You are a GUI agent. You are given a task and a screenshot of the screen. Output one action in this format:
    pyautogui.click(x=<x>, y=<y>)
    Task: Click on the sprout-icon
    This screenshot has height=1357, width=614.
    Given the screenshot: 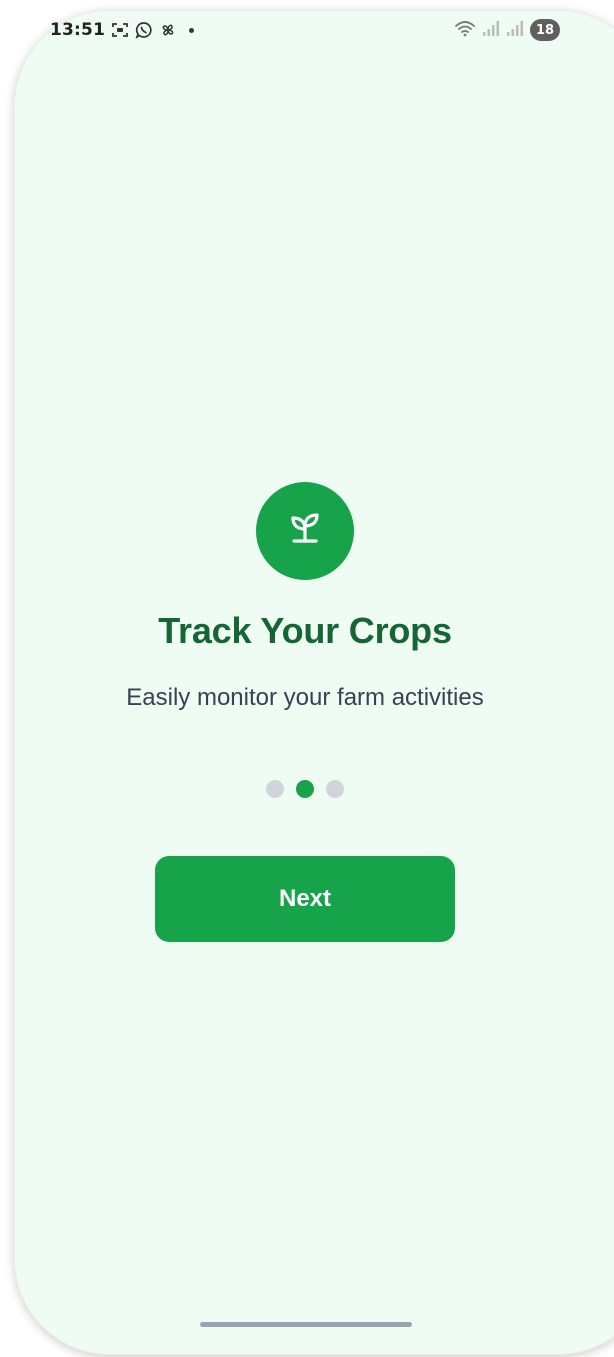 What is the action you would take?
    pyautogui.click(x=305, y=531)
    